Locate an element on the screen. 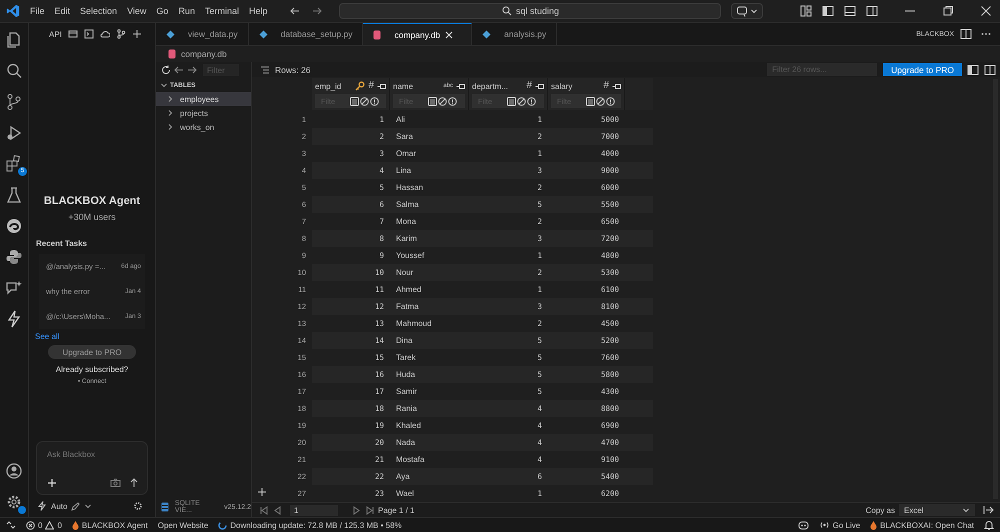 This screenshot has width=1000, height=532. editor-tab: company.db is located at coordinates (417, 34).